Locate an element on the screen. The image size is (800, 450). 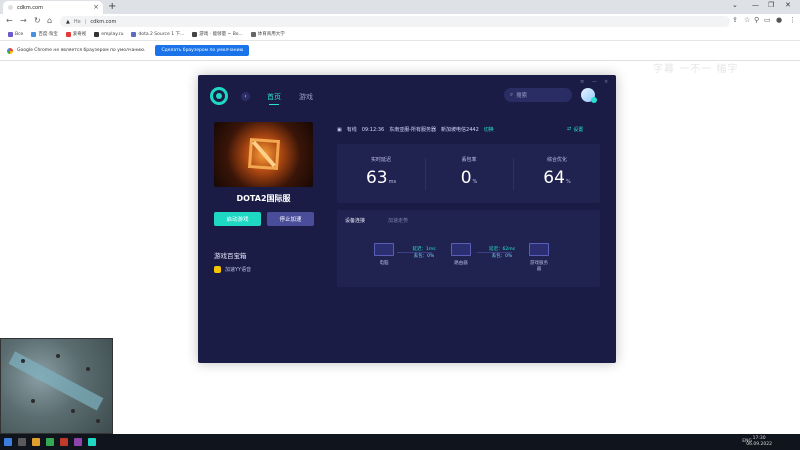
reload-icon: ↻ is located at coordinates (37, 20).